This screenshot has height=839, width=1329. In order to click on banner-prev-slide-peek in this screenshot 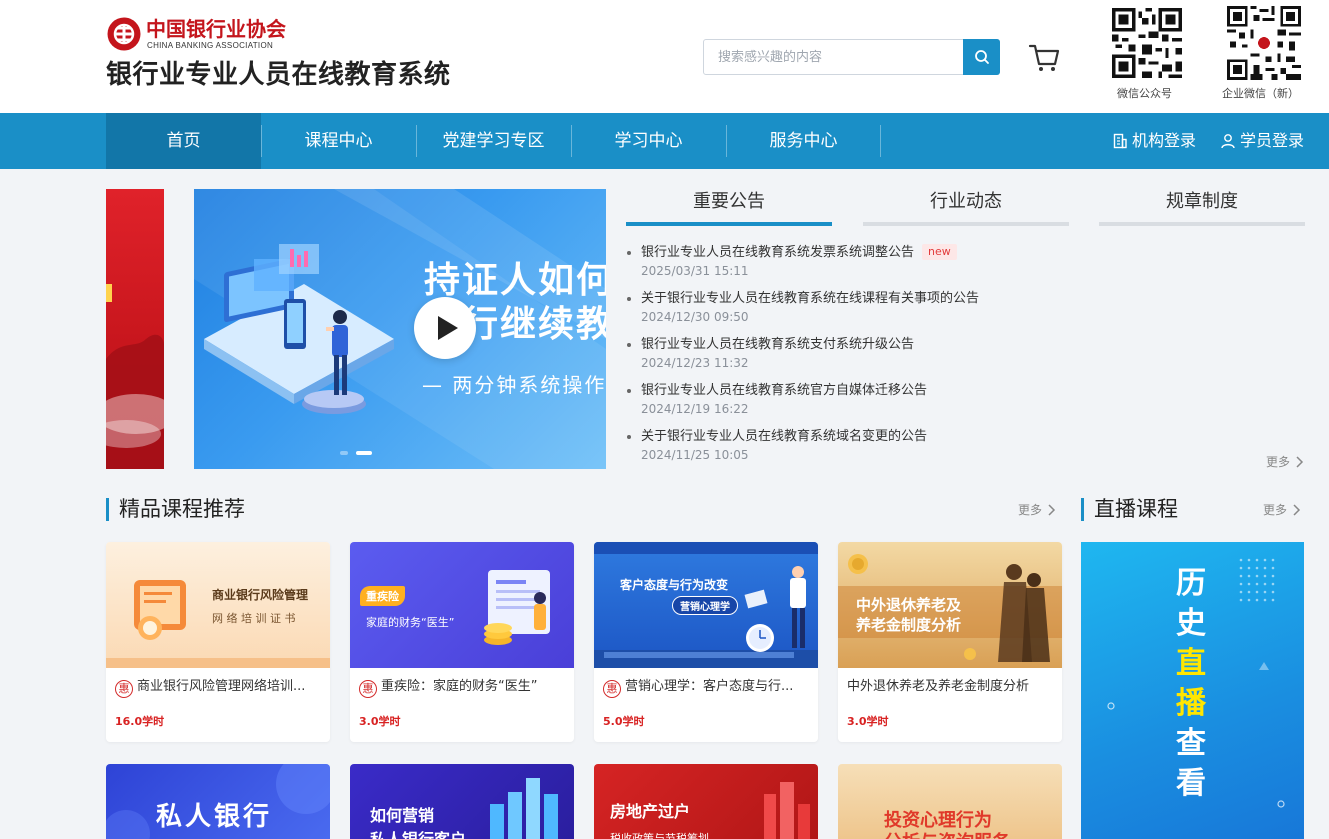, I will do `click(135, 329)`.